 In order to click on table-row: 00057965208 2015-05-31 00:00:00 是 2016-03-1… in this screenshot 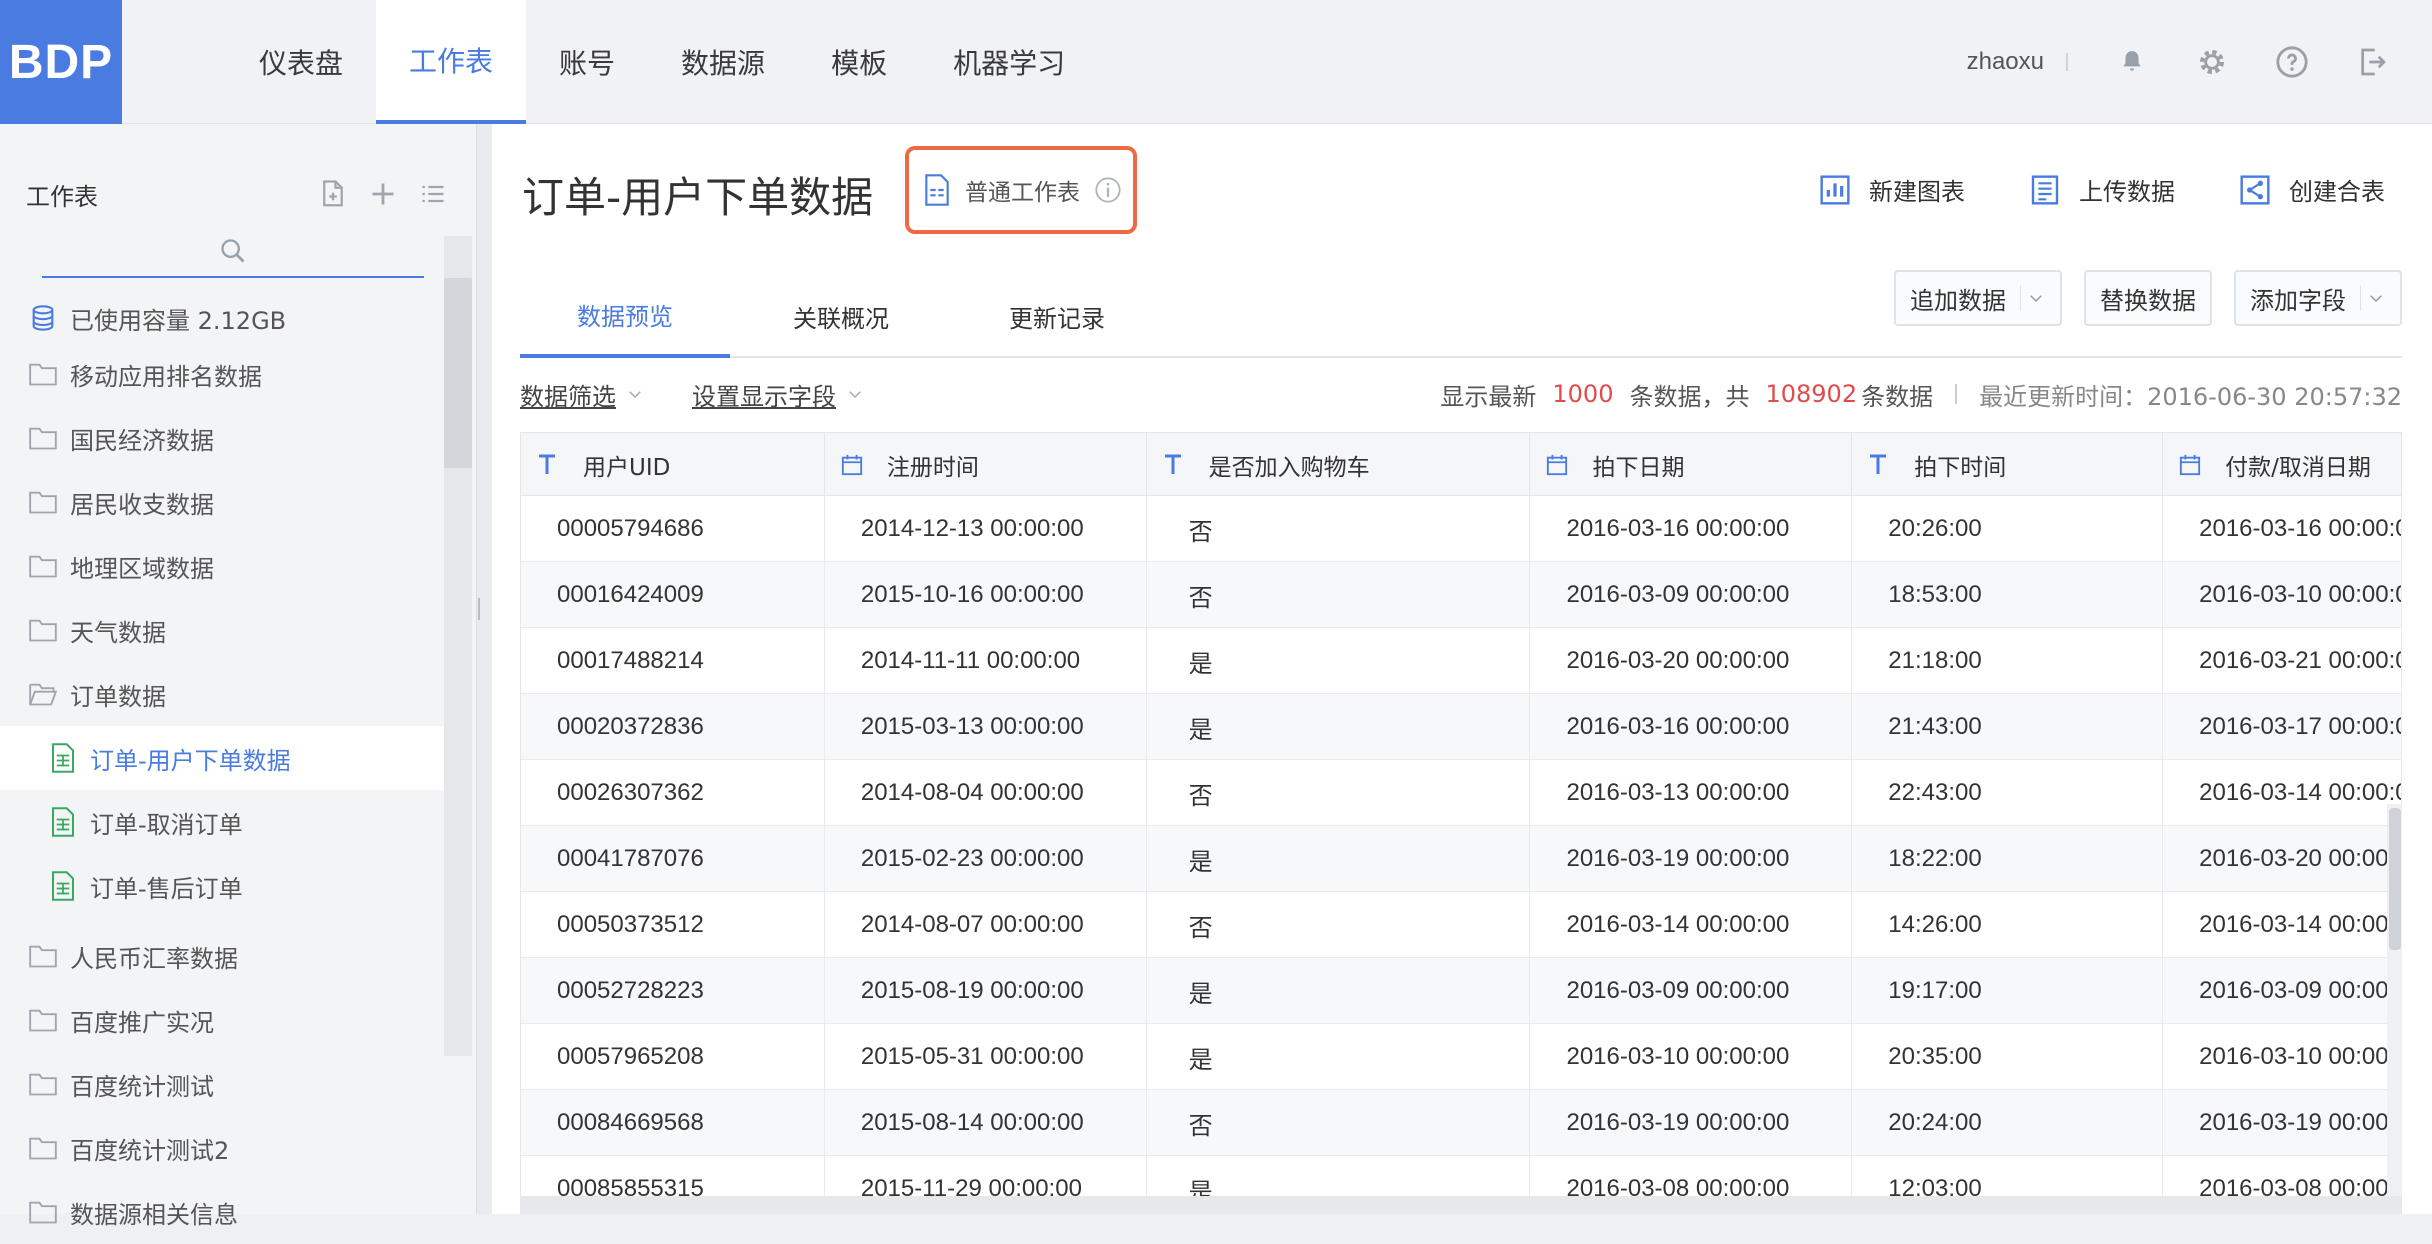, I will do `click(1461, 1057)`.